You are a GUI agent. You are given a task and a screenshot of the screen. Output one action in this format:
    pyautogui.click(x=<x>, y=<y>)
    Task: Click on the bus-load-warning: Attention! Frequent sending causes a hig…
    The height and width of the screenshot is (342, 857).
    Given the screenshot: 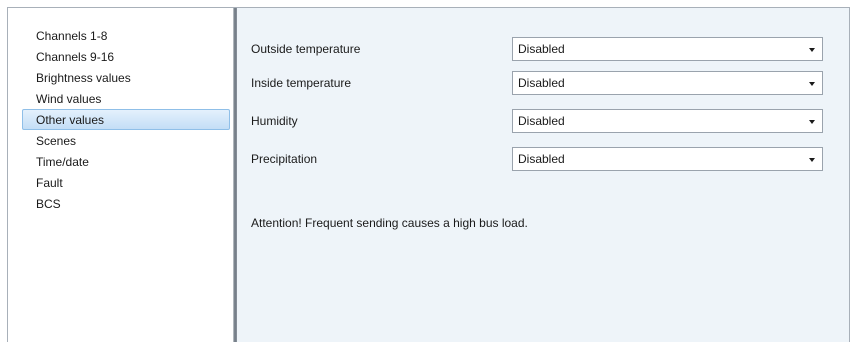 What is the action you would take?
    pyautogui.click(x=389, y=223)
    